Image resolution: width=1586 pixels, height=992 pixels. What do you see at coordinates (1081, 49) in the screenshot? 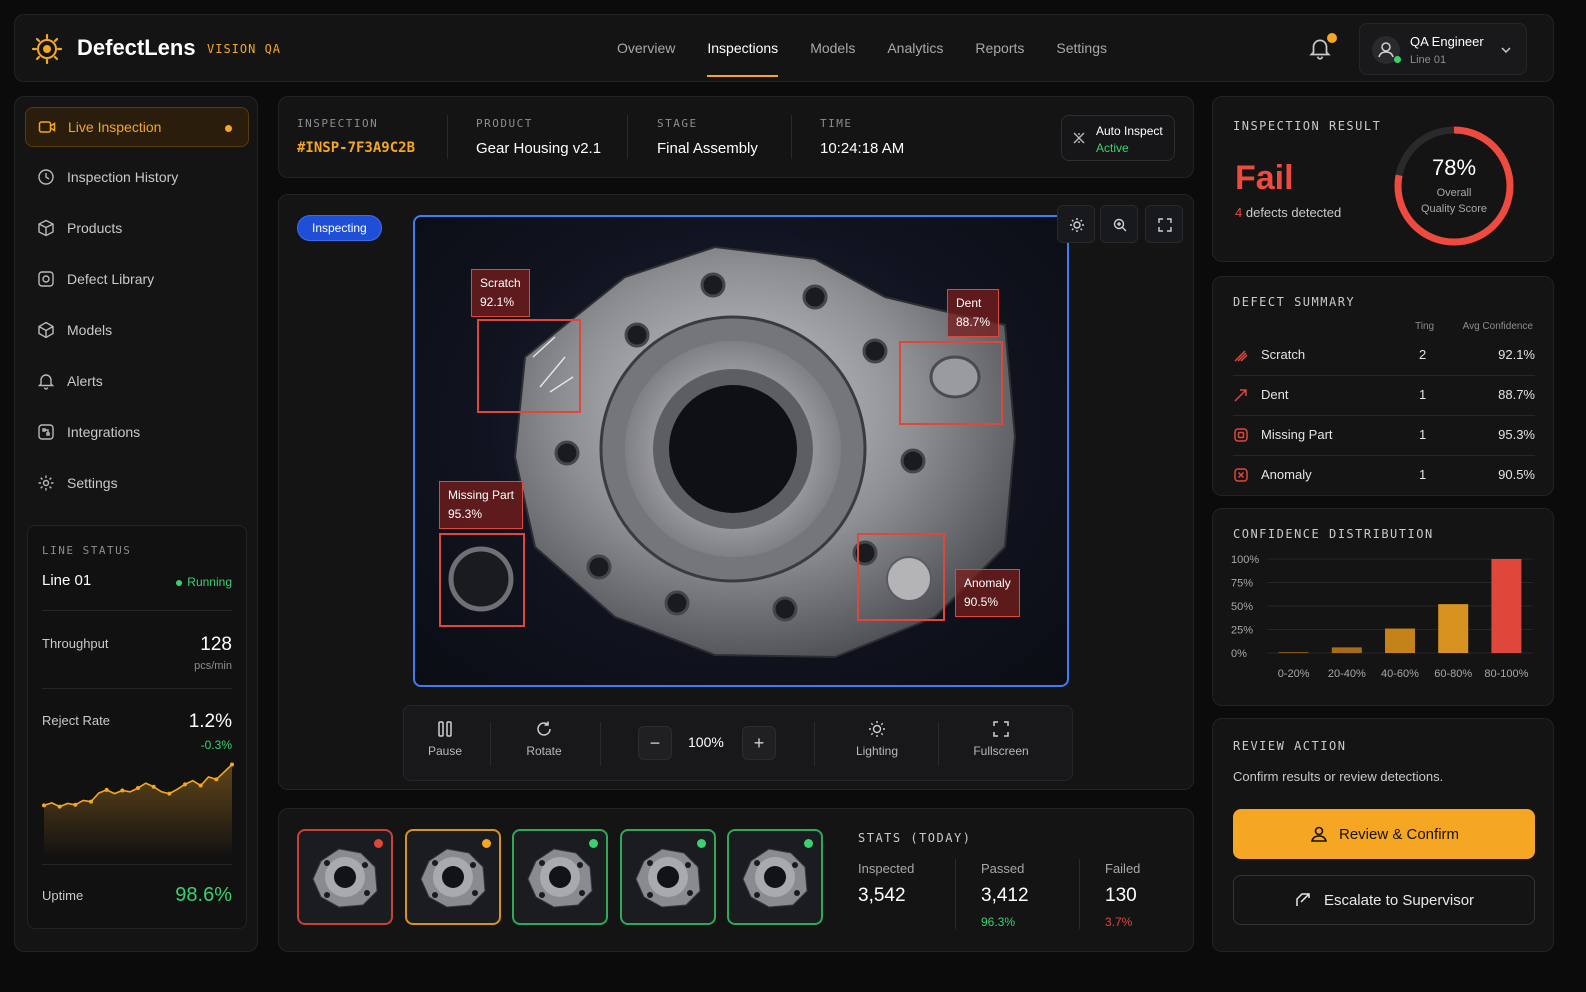
I see `nav-settings: Settings` at bounding box center [1081, 49].